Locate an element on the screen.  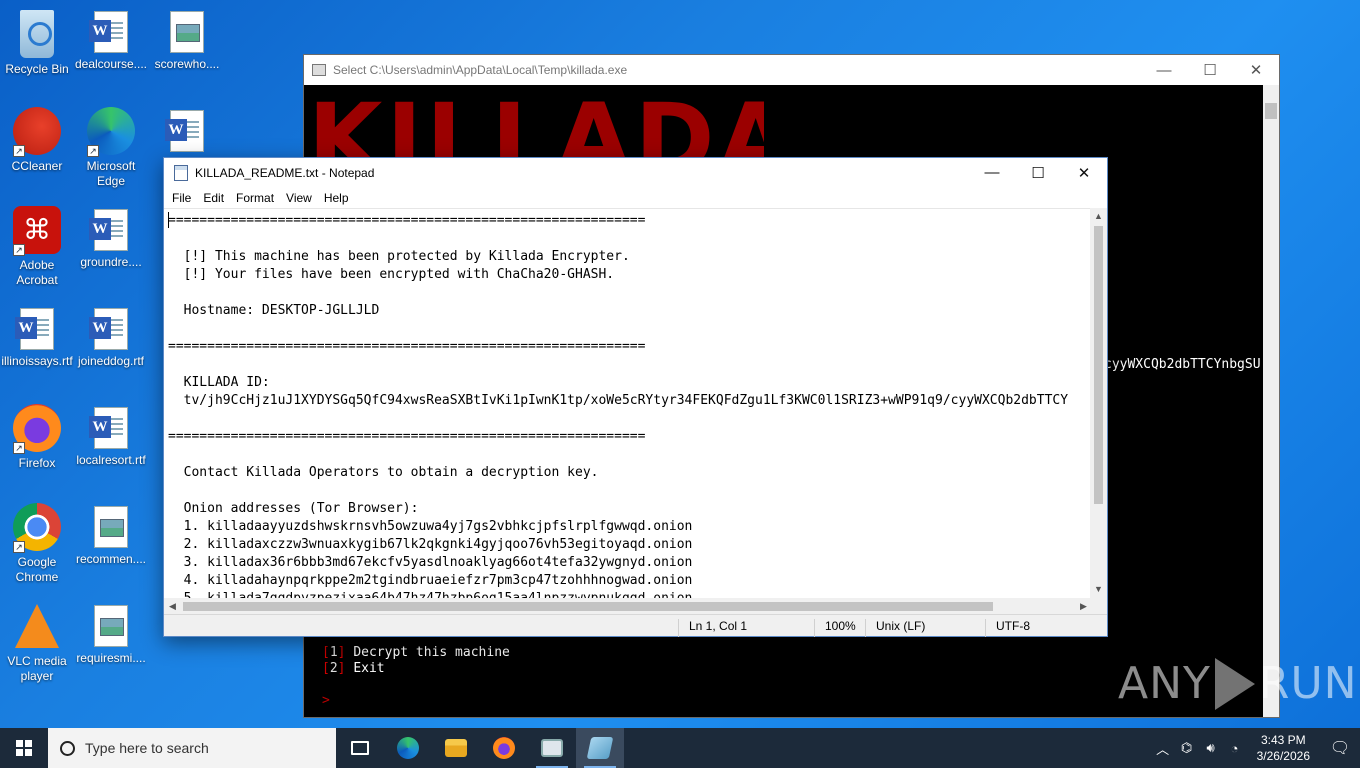
scroll-up-arrow-icon: ▲ is located at coordinates (1098, 216).